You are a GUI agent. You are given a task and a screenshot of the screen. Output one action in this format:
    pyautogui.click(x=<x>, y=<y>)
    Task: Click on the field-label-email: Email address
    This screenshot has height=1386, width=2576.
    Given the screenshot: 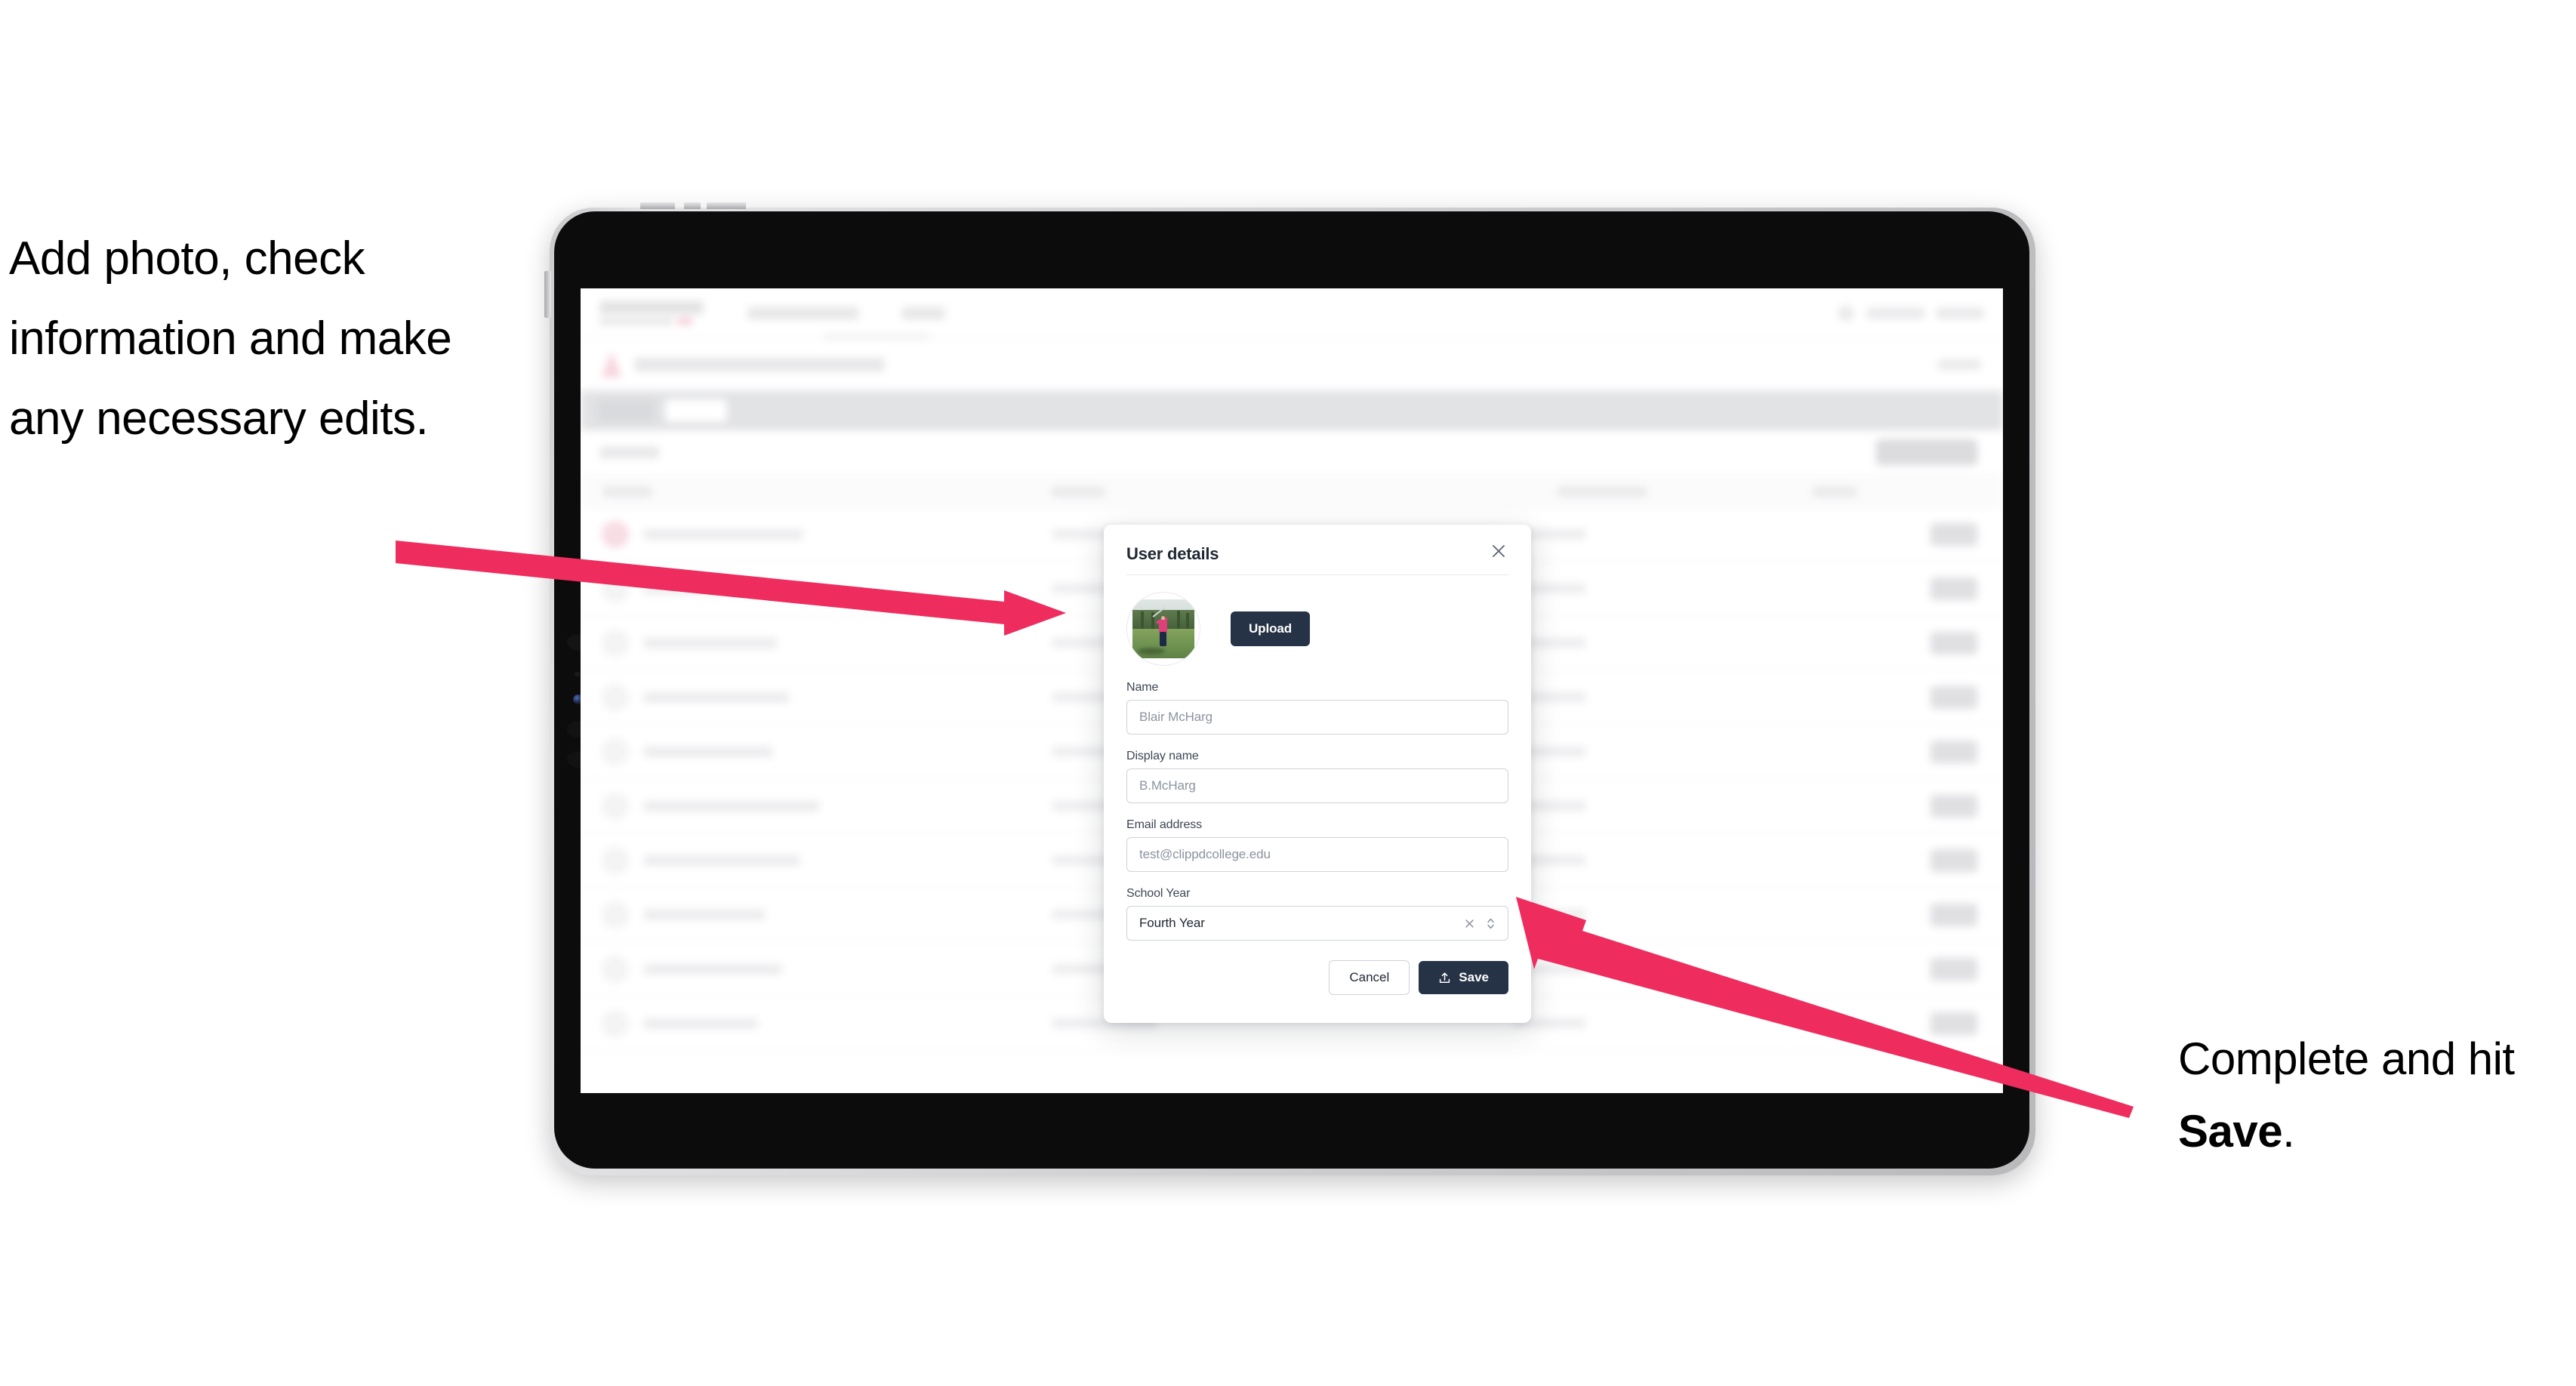 What is the action you would take?
    pyautogui.click(x=1164, y=824)
    